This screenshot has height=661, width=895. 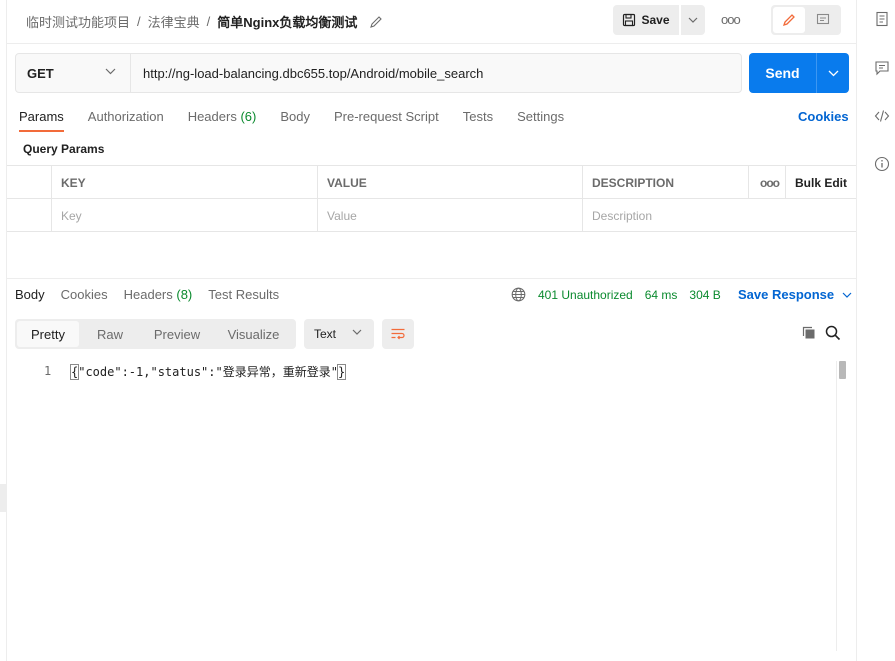 I want to click on save-button-group: Save, so click(x=659, y=20).